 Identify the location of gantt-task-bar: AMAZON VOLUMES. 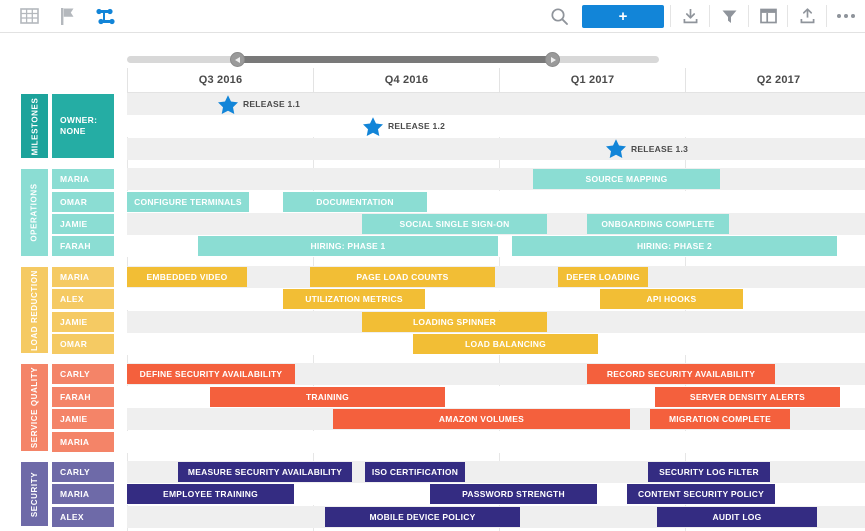
(481, 419).